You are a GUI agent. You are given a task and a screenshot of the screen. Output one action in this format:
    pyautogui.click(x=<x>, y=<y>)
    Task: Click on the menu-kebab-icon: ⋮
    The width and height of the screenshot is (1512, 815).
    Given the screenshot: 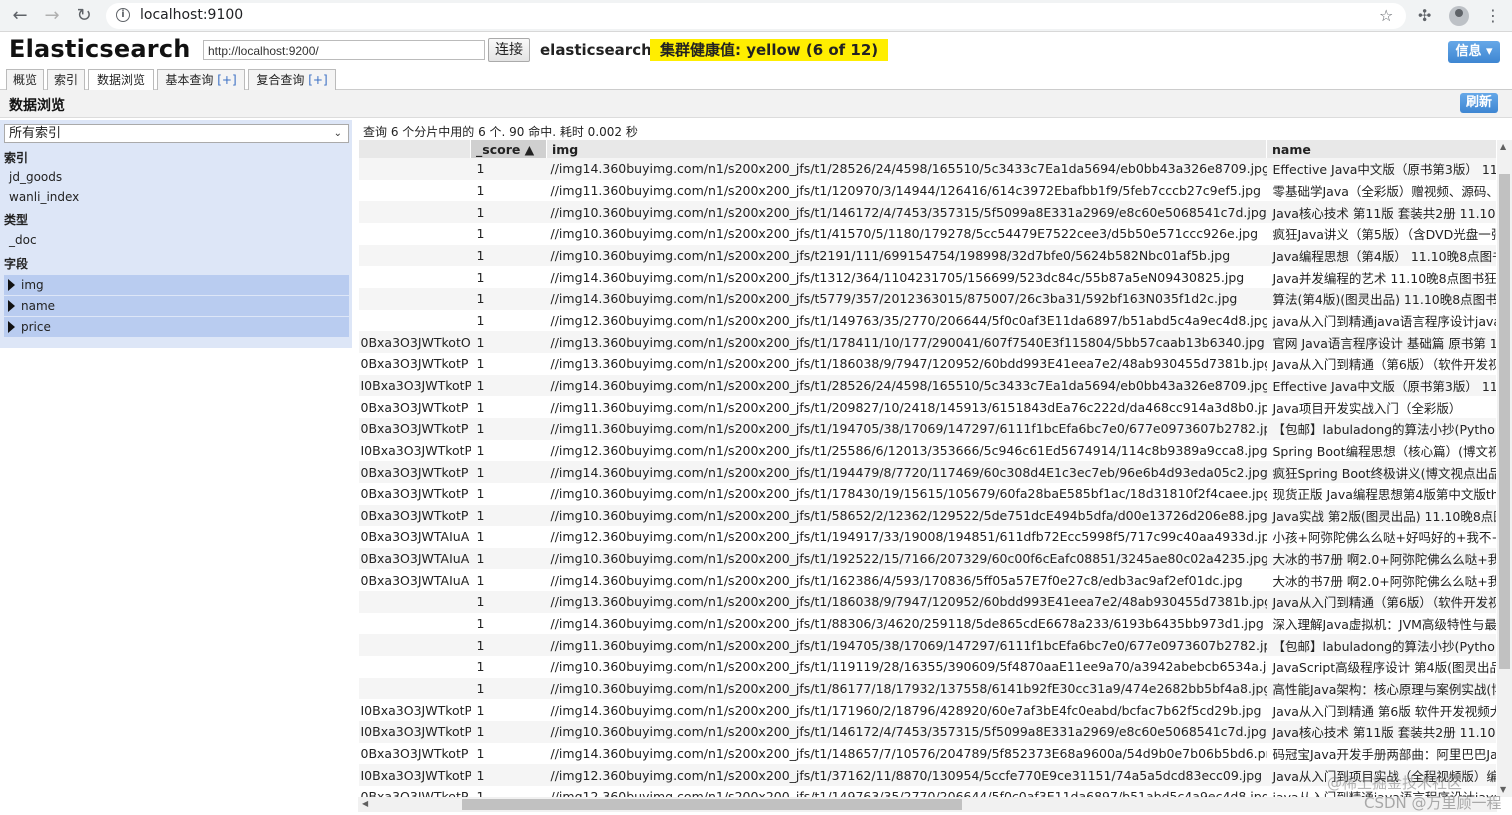 What is the action you would take?
    pyautogui.click(x=1493, y=16)
    